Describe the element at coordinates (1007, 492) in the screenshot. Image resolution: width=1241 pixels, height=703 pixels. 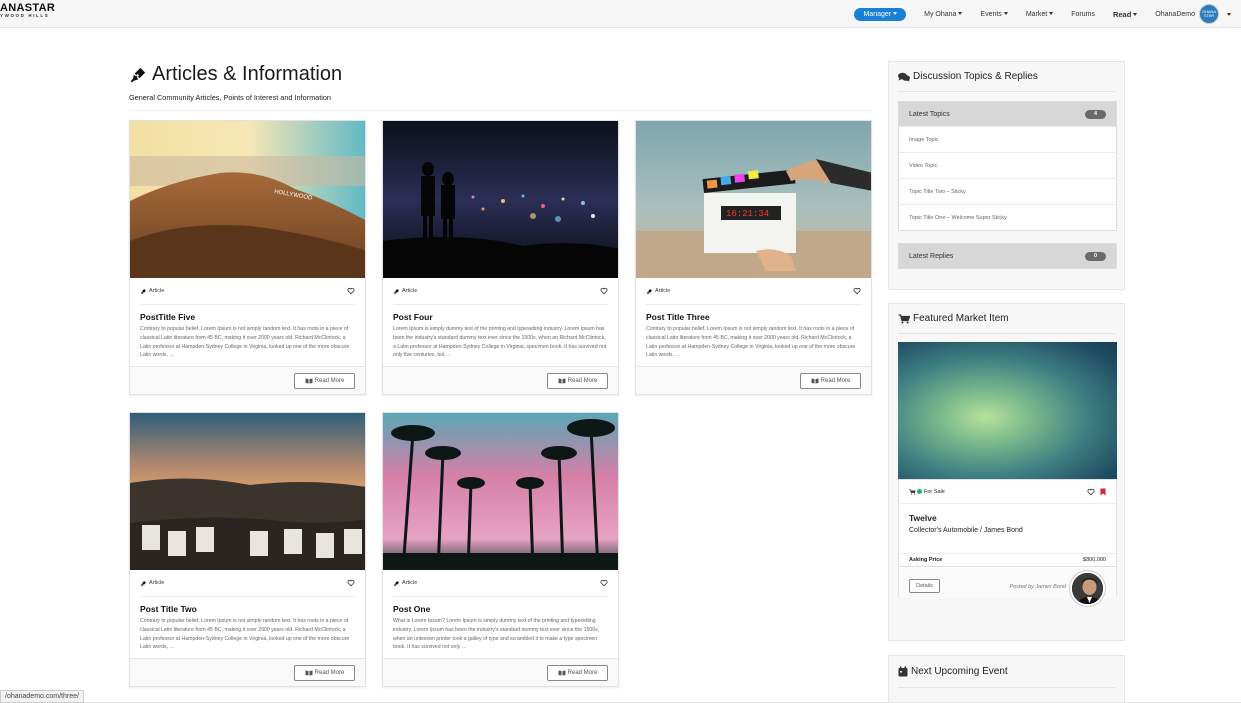
I see `market-item-meta: For Sale` at that location.